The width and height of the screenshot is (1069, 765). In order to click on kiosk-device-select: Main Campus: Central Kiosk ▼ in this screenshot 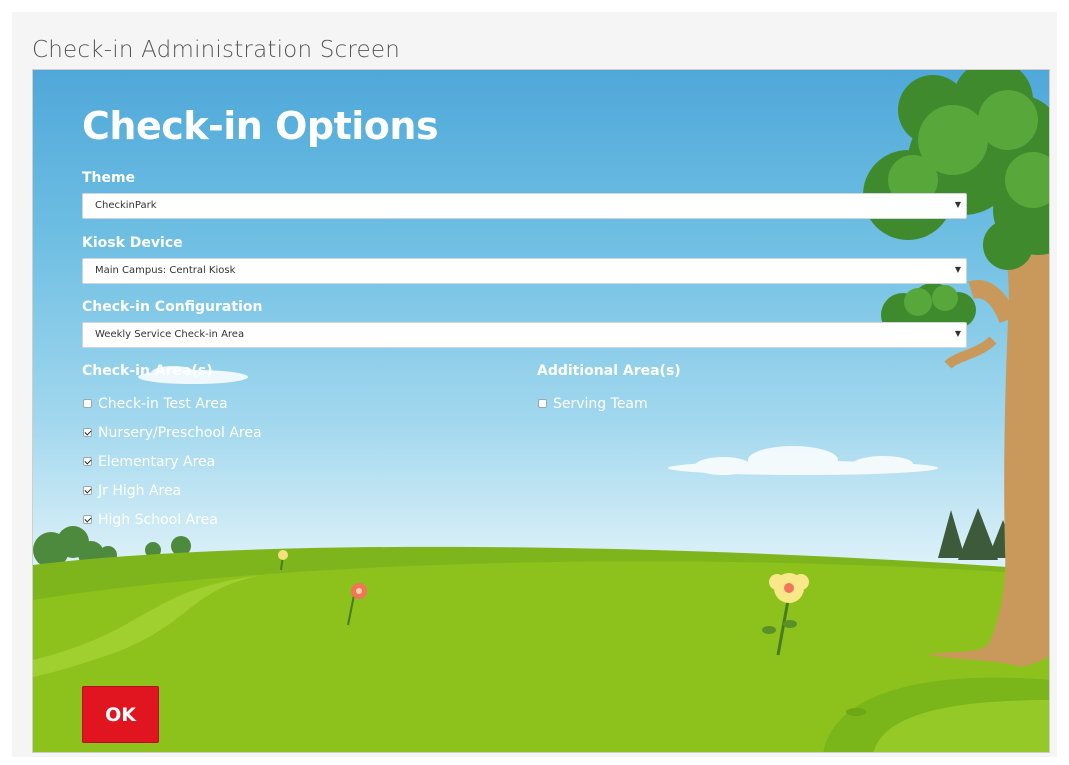, I will do `click(524, 271)`.